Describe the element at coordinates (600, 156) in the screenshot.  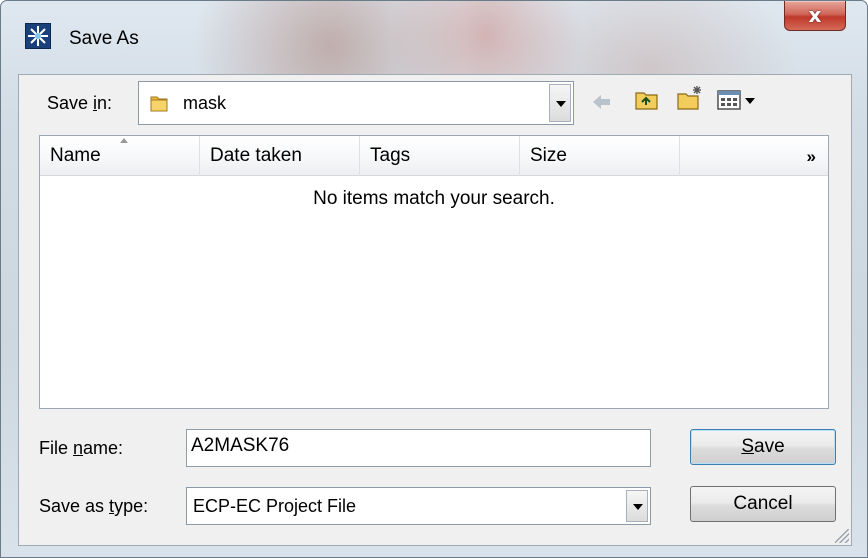
I see `column-header-size: Size` at that location.